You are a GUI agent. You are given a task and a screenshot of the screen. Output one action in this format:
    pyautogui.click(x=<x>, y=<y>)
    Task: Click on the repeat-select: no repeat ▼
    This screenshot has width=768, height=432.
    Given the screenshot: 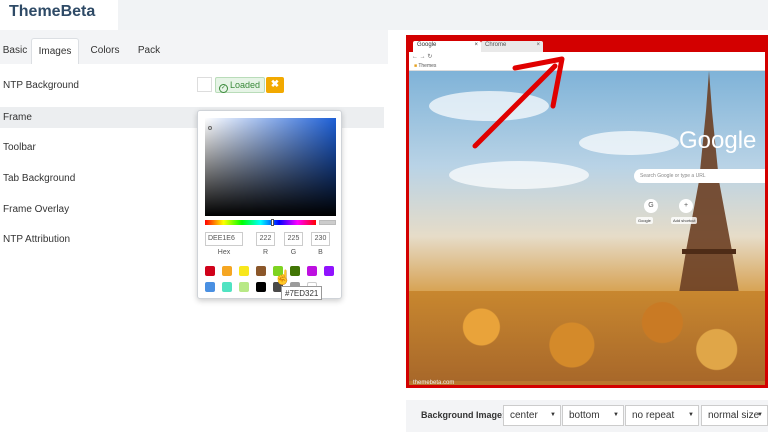 What is the action you would take?
    pyautogui.click(x=662, y=415)
    